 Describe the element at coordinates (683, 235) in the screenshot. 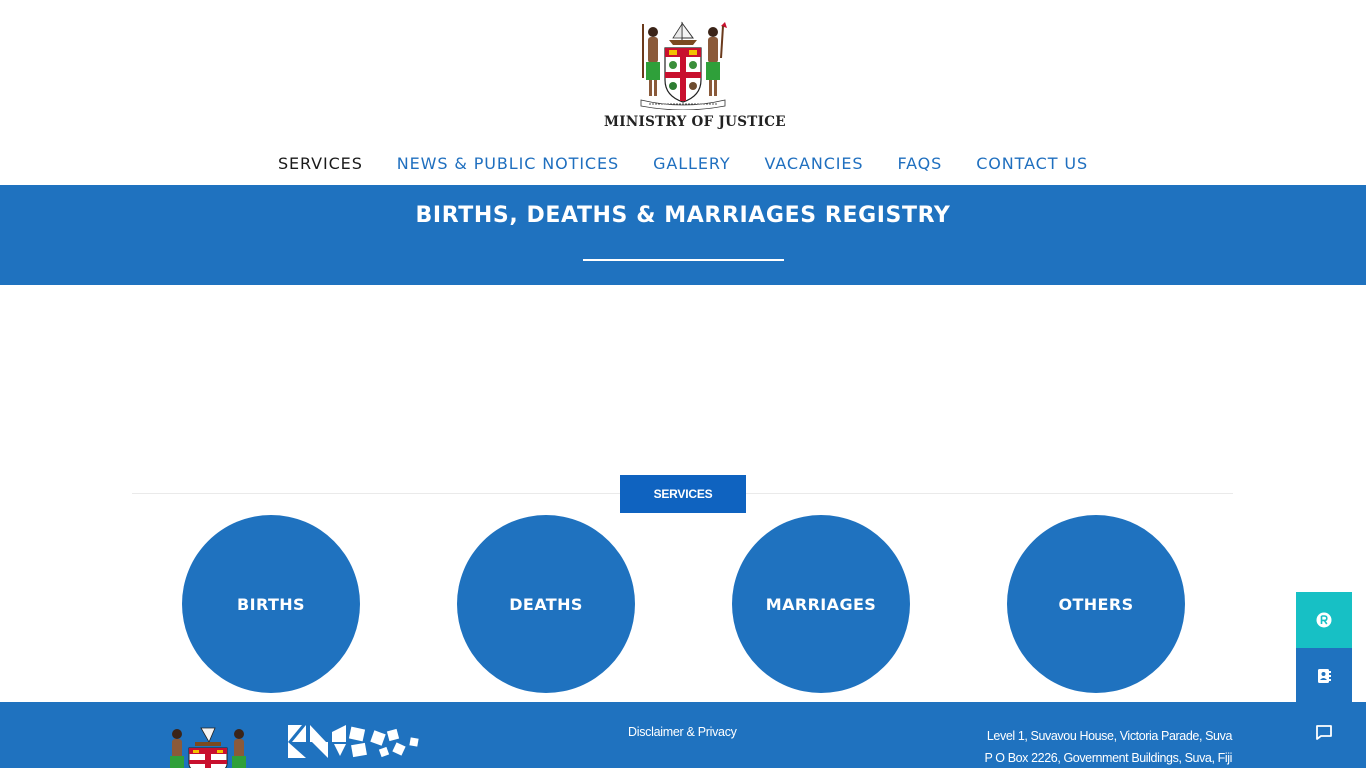

I see `page-banner` at that location.